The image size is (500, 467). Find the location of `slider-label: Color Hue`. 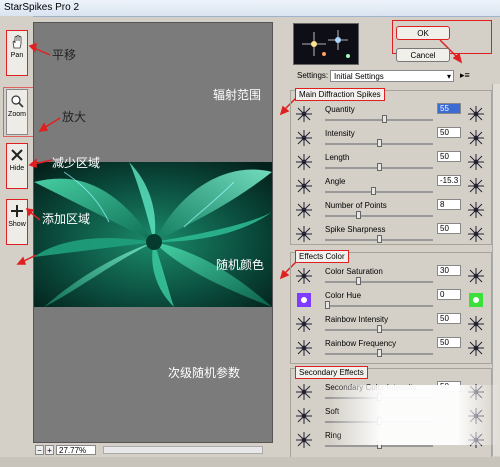

slider-label: Color Hue is located at coordinates (343, 295).